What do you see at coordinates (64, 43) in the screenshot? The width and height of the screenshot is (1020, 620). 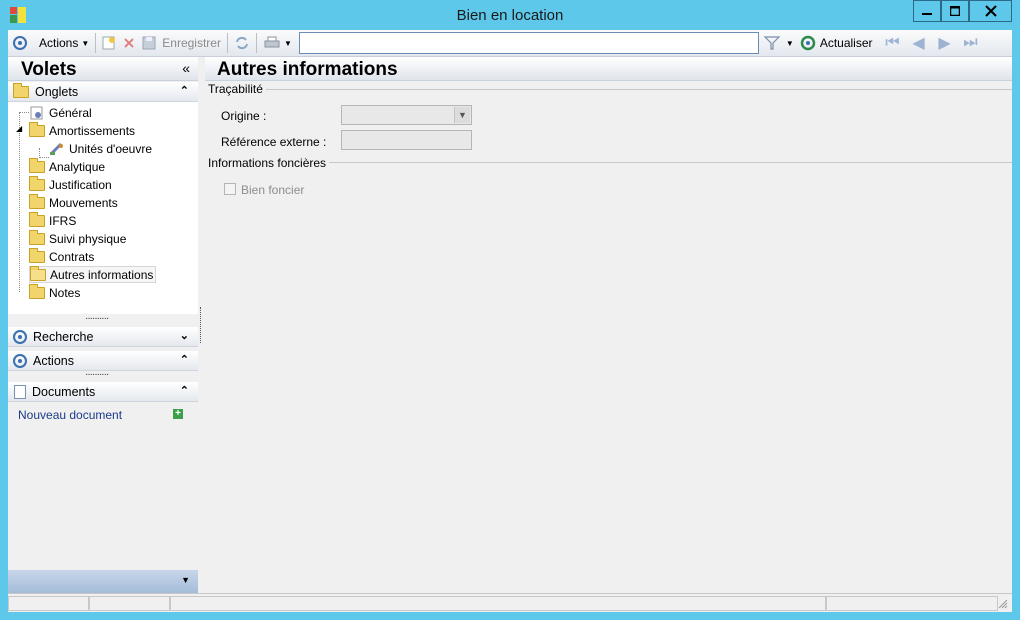 I see `actions-menu-button: Actions ▼` at bounding box center [64, 43].